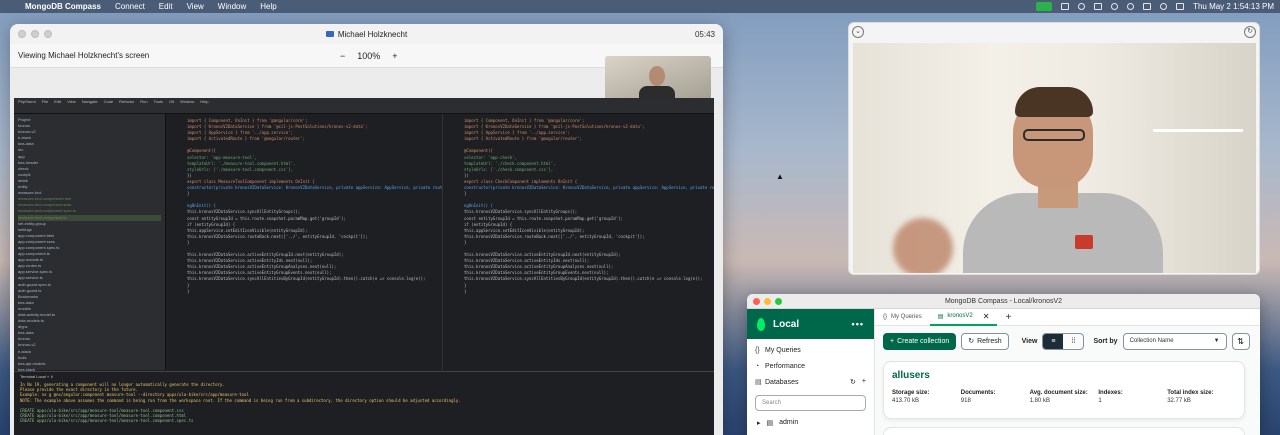  Describe the element at coordinates (1216, 341) in the screenshot. I see `caret-down-icon: ▼` at that location.